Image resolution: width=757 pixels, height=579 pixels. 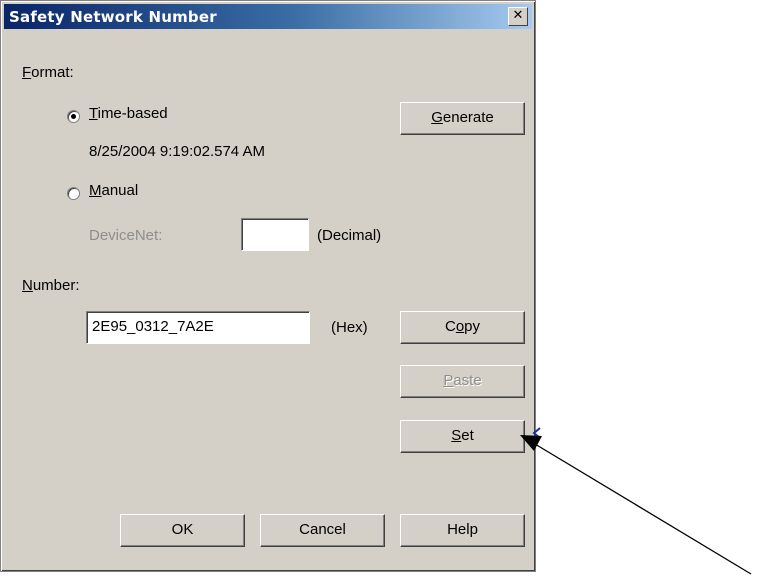 I want to click on arrowhead-icon, so click(x=531, y=443).